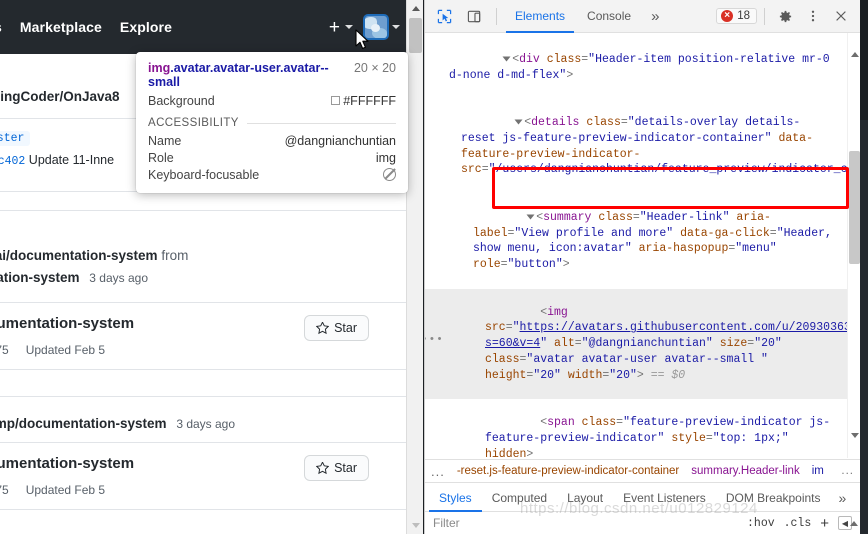 The image size is (868, 534). What do you see at coordinates (238, 75) in the screenshot?
I see `tooltip-selector-classes: .avatar.avatar-user.avatar--small` at bounding box center [238, 75].